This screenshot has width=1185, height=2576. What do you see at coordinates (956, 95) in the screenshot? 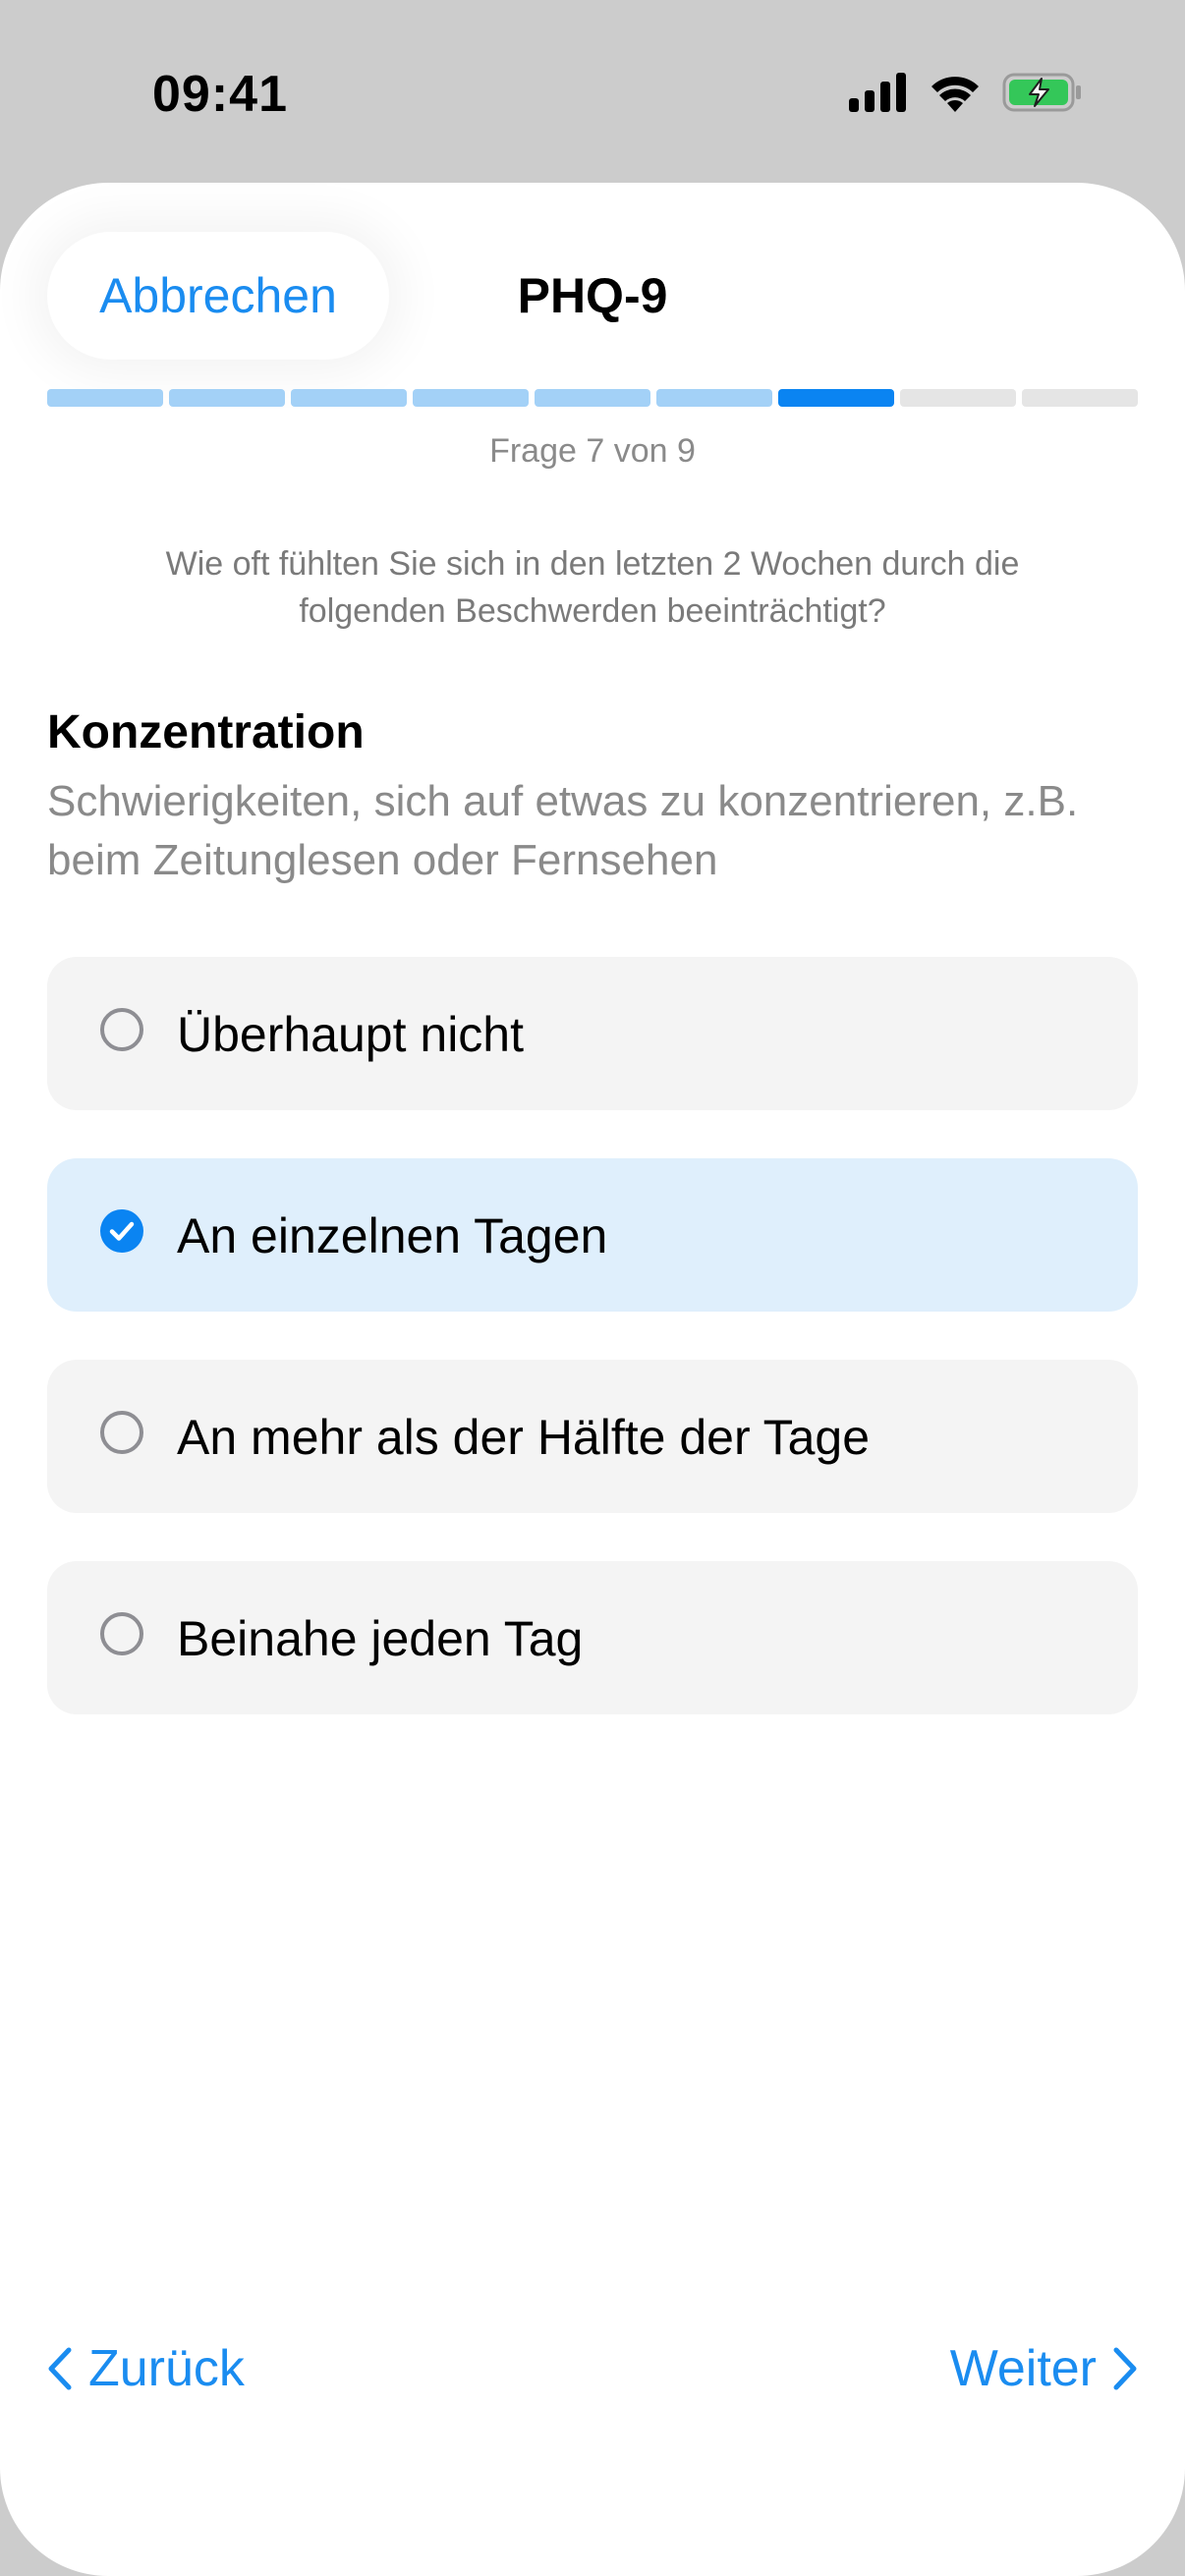
I see `wifi-icon` at bounding box center [956, 95].